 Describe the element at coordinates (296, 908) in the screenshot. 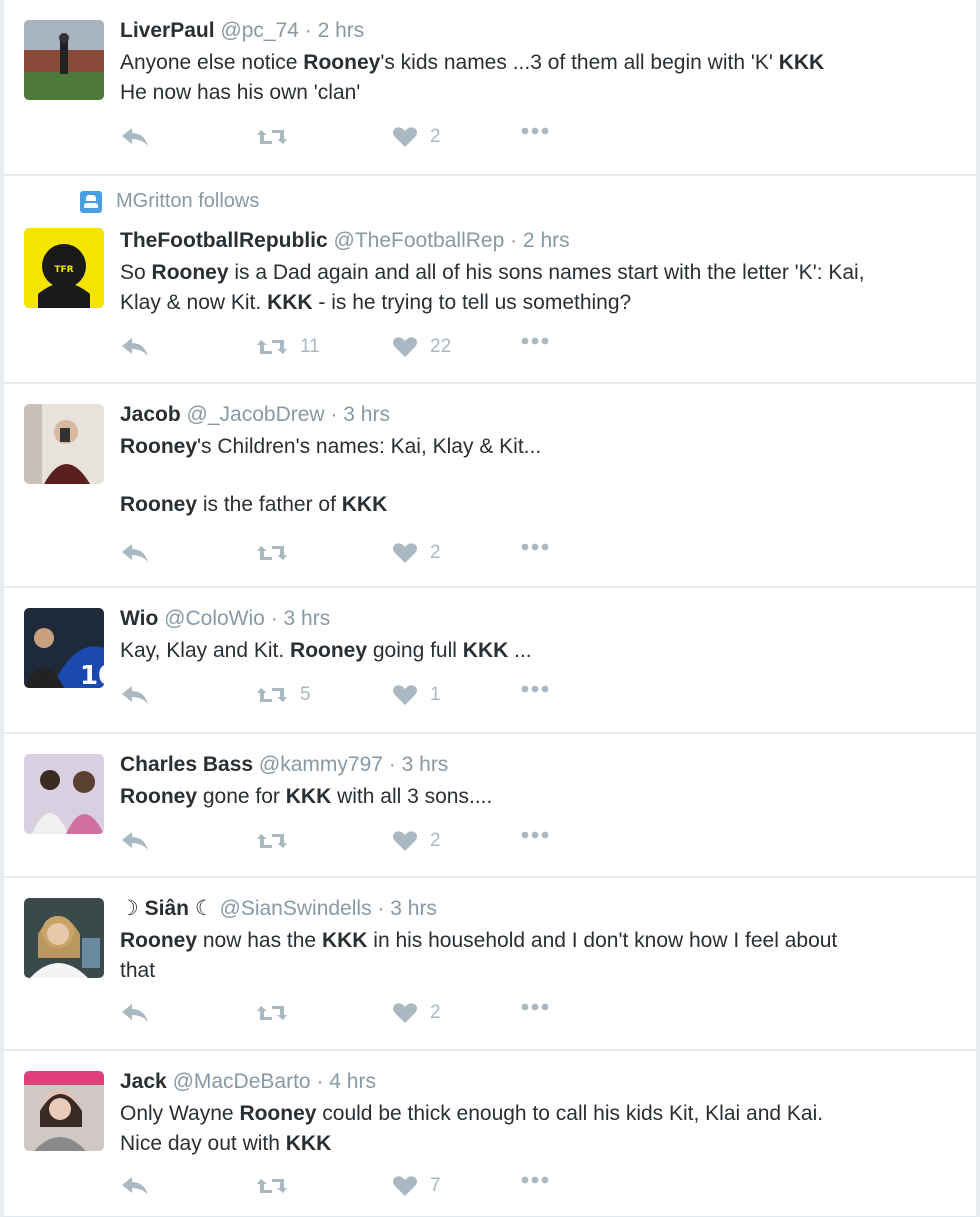

I see `user-handle: @SianSwindells` at that location.